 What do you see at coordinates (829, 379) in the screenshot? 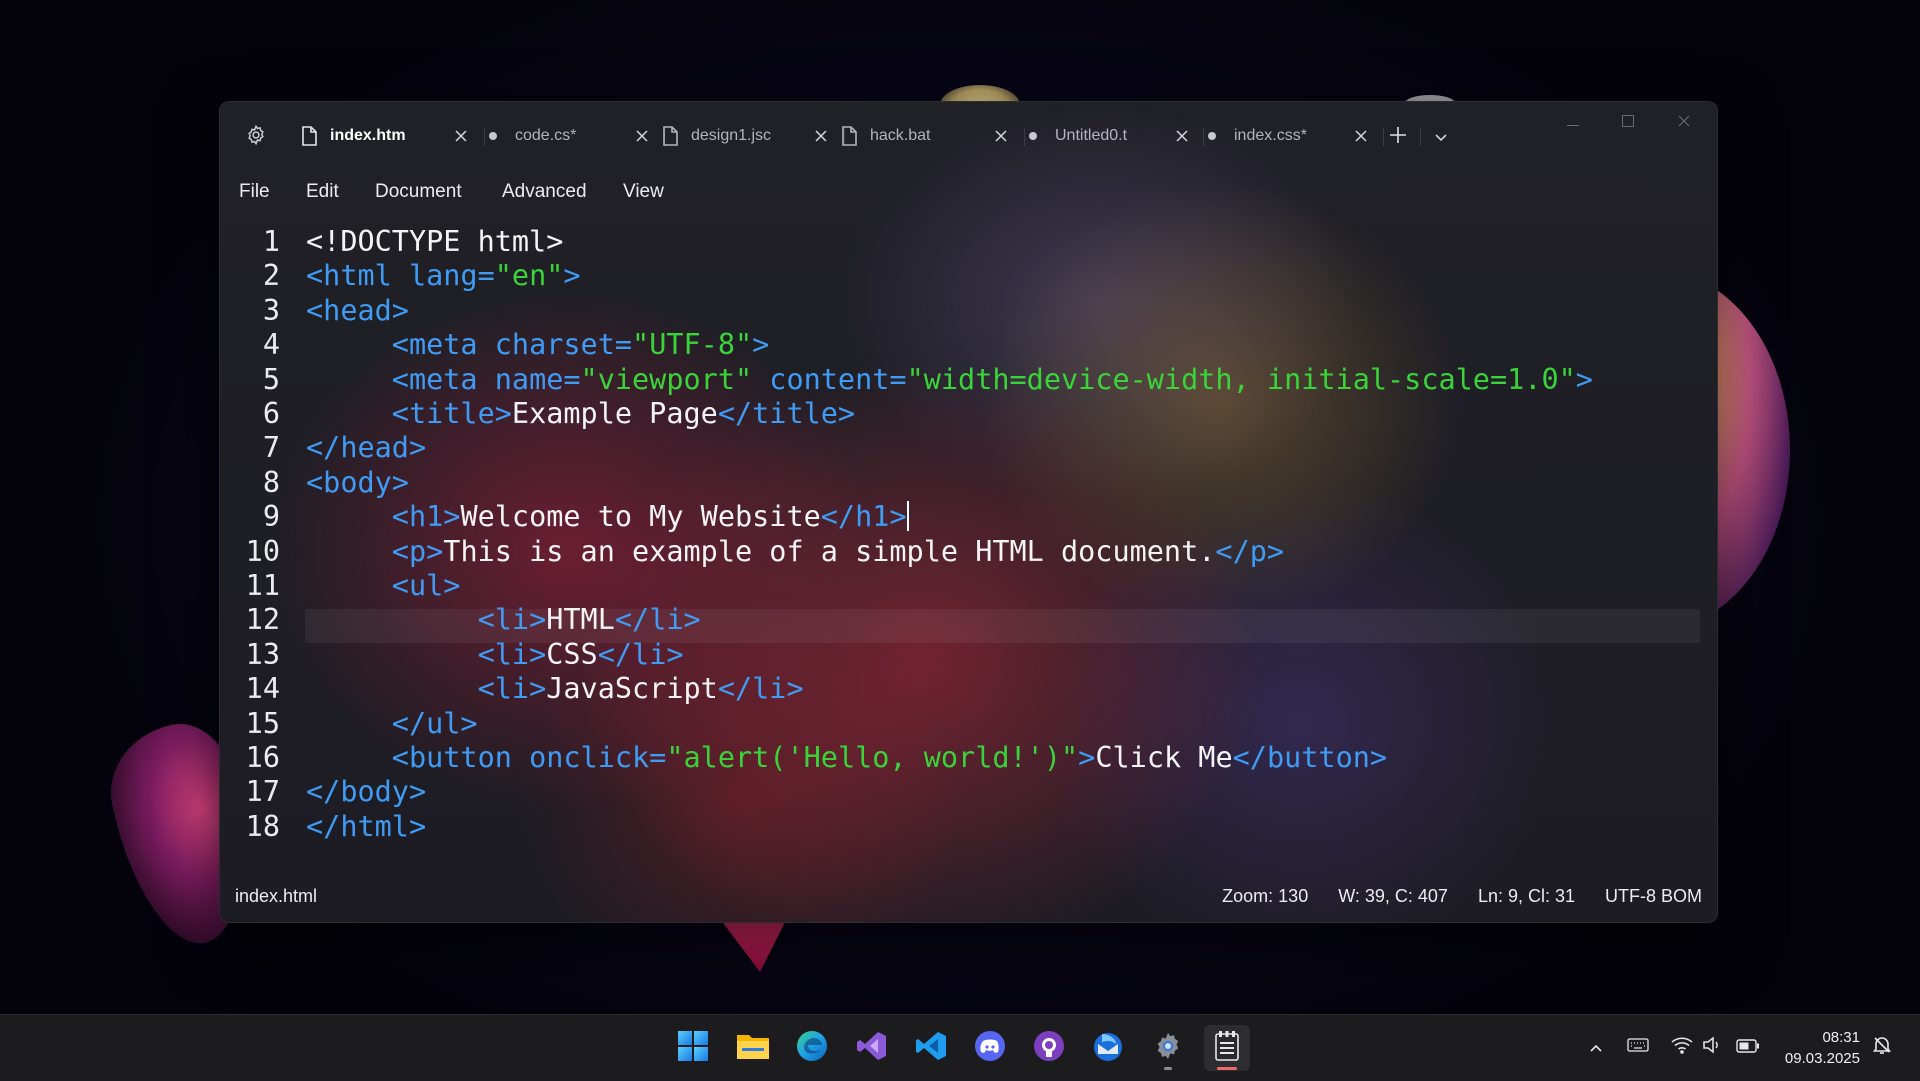
I see `code-token-attr: content=` at bounding box center [829, 379].